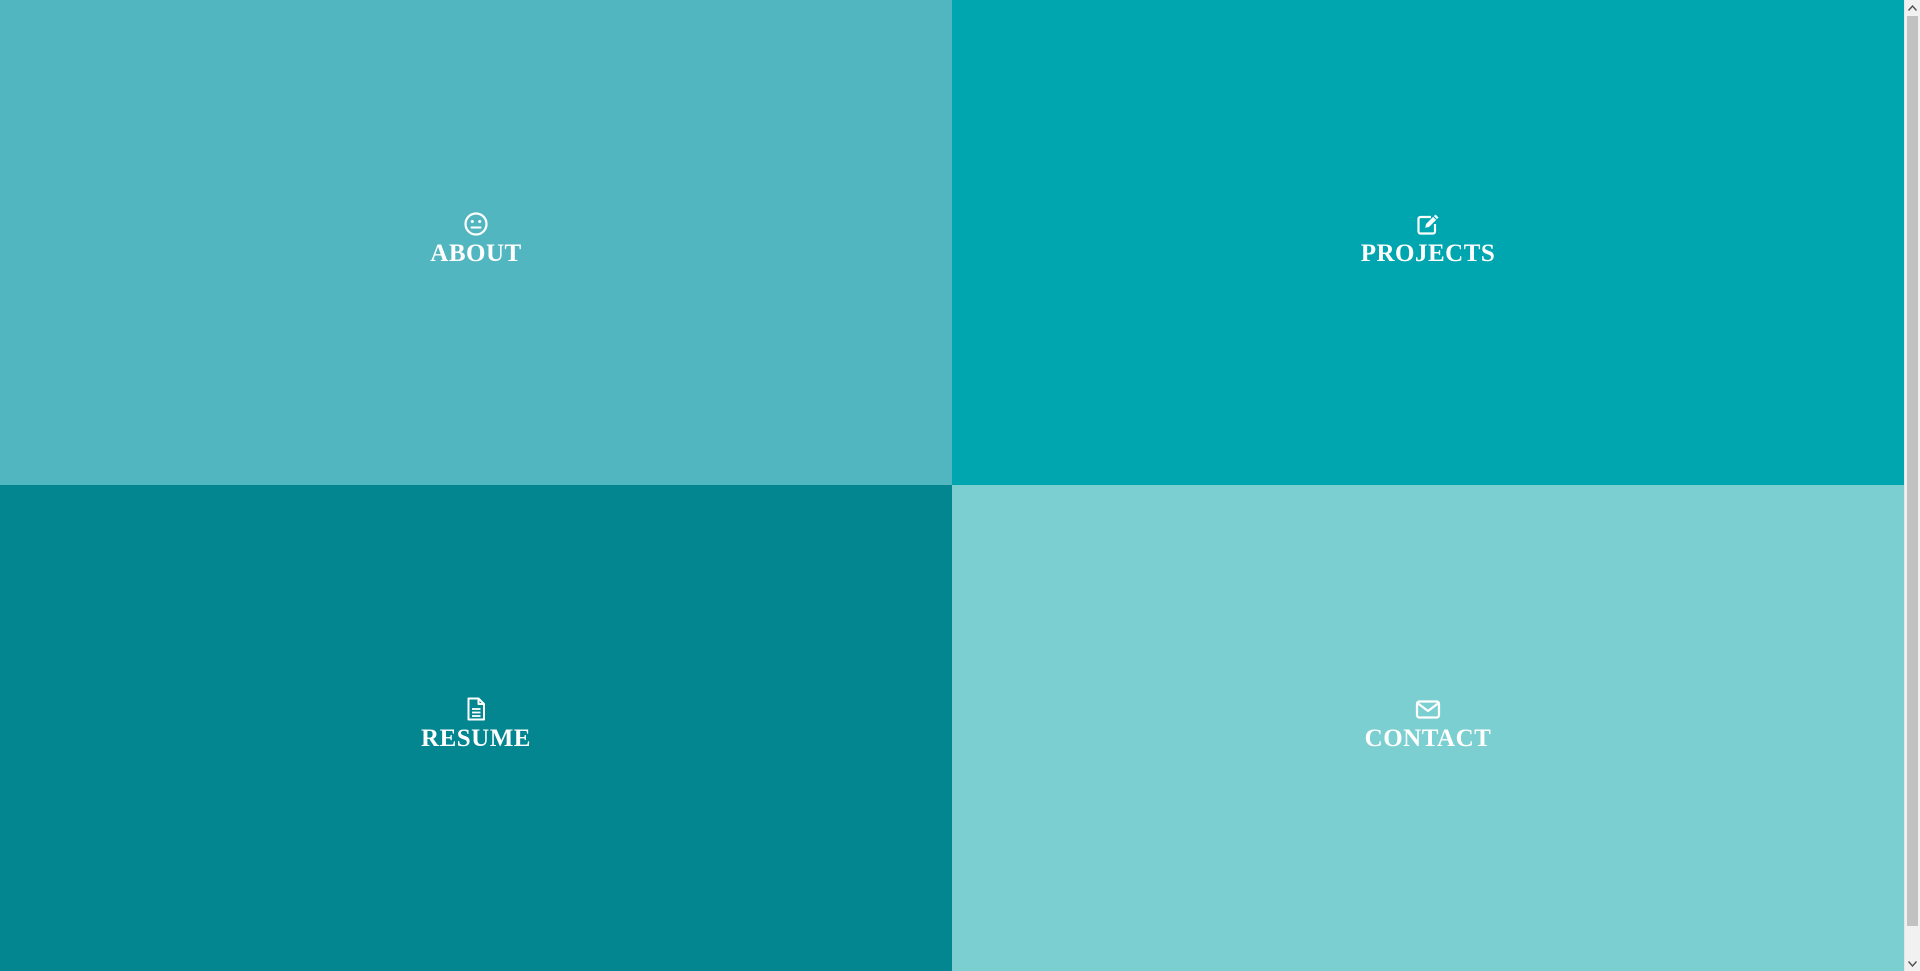  What do you see at coordinates (476, 709) in the screenshot?
I see `document-icon` at bounding box center [476, 709].